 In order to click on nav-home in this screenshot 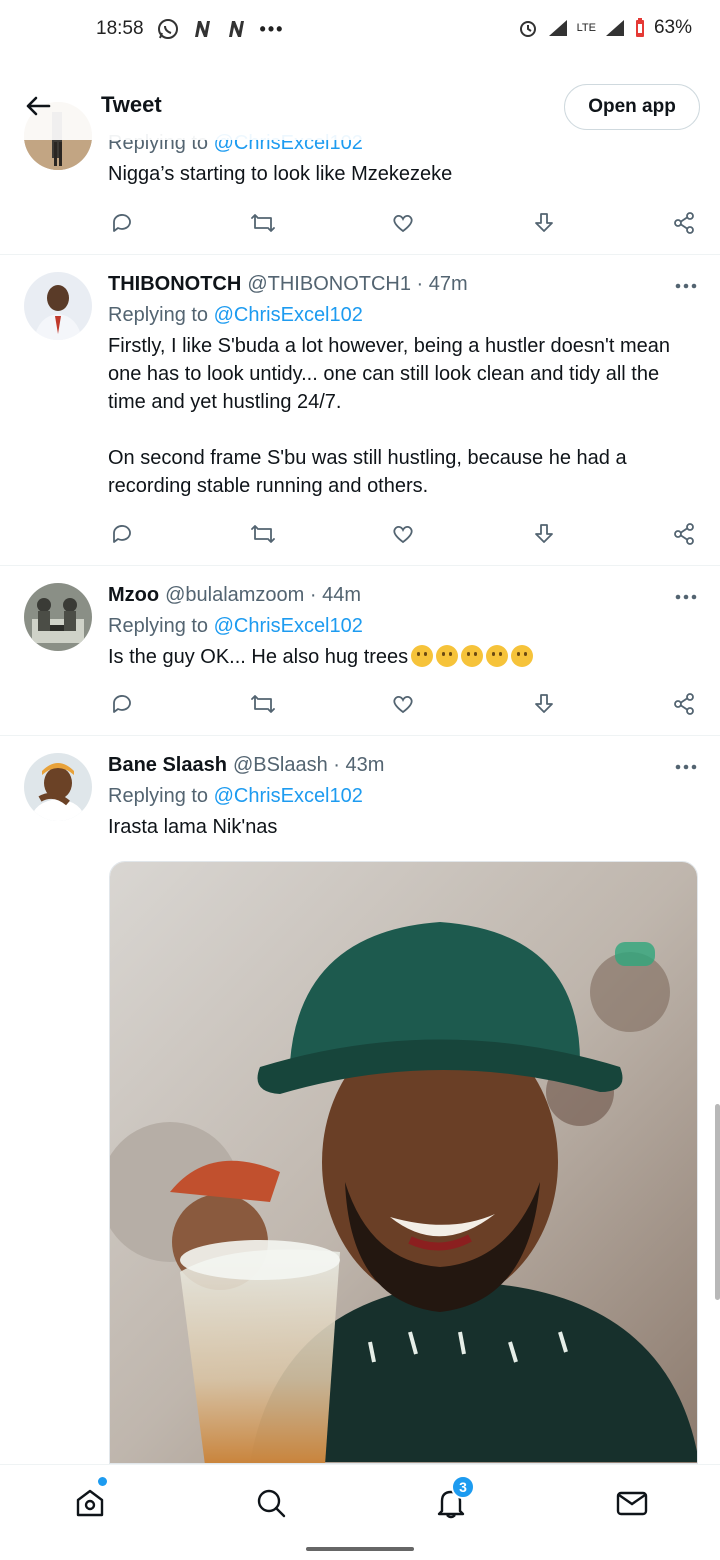, I will do `click(90, 1503)`.